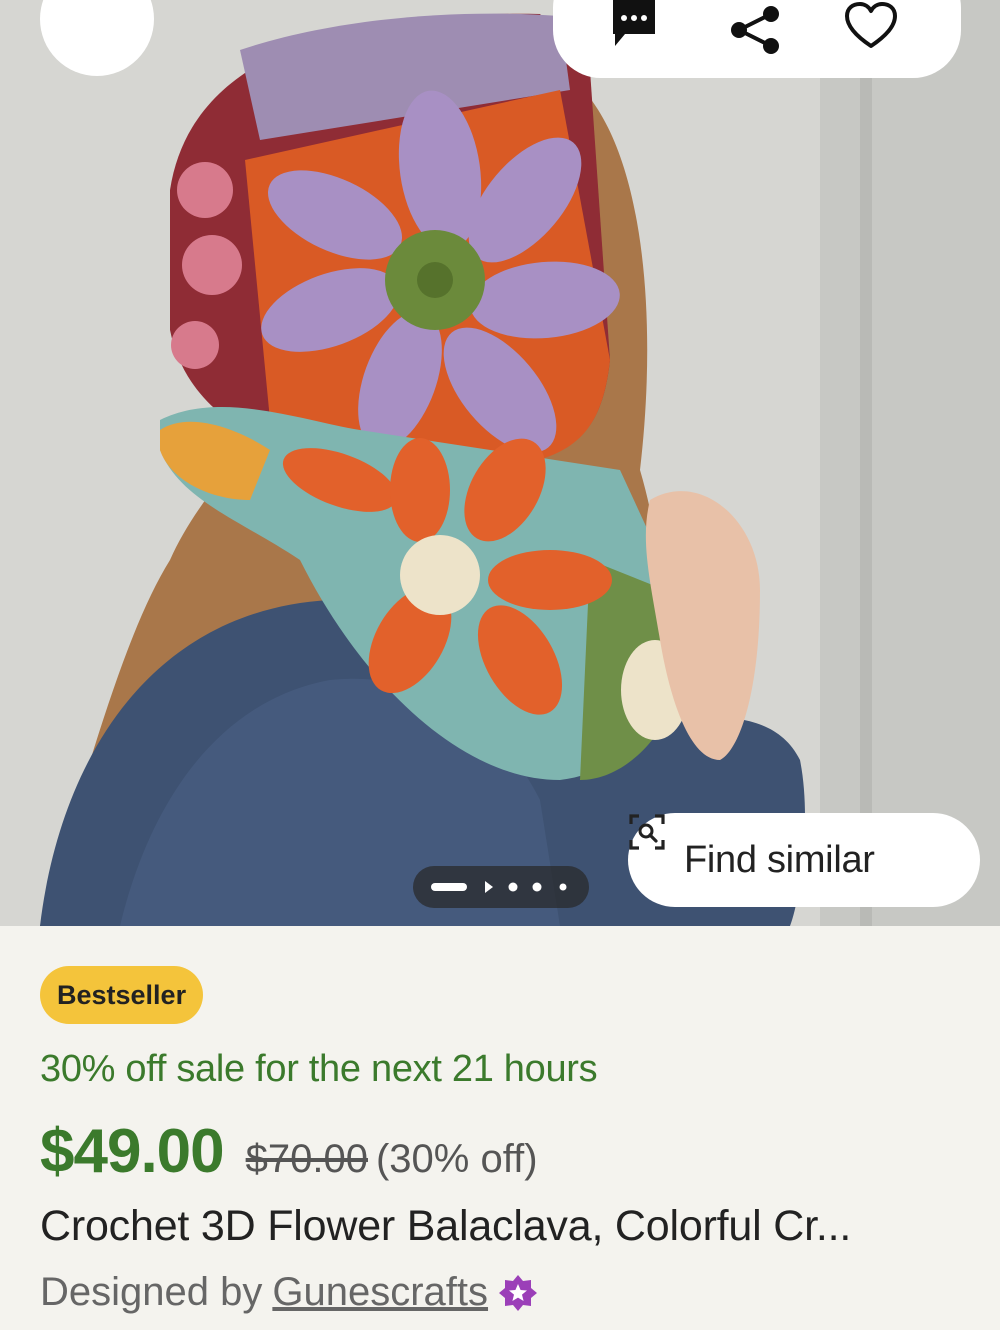  I want to click on price-row: $49.00 $70.00 (30% off), so click(289, 1151).